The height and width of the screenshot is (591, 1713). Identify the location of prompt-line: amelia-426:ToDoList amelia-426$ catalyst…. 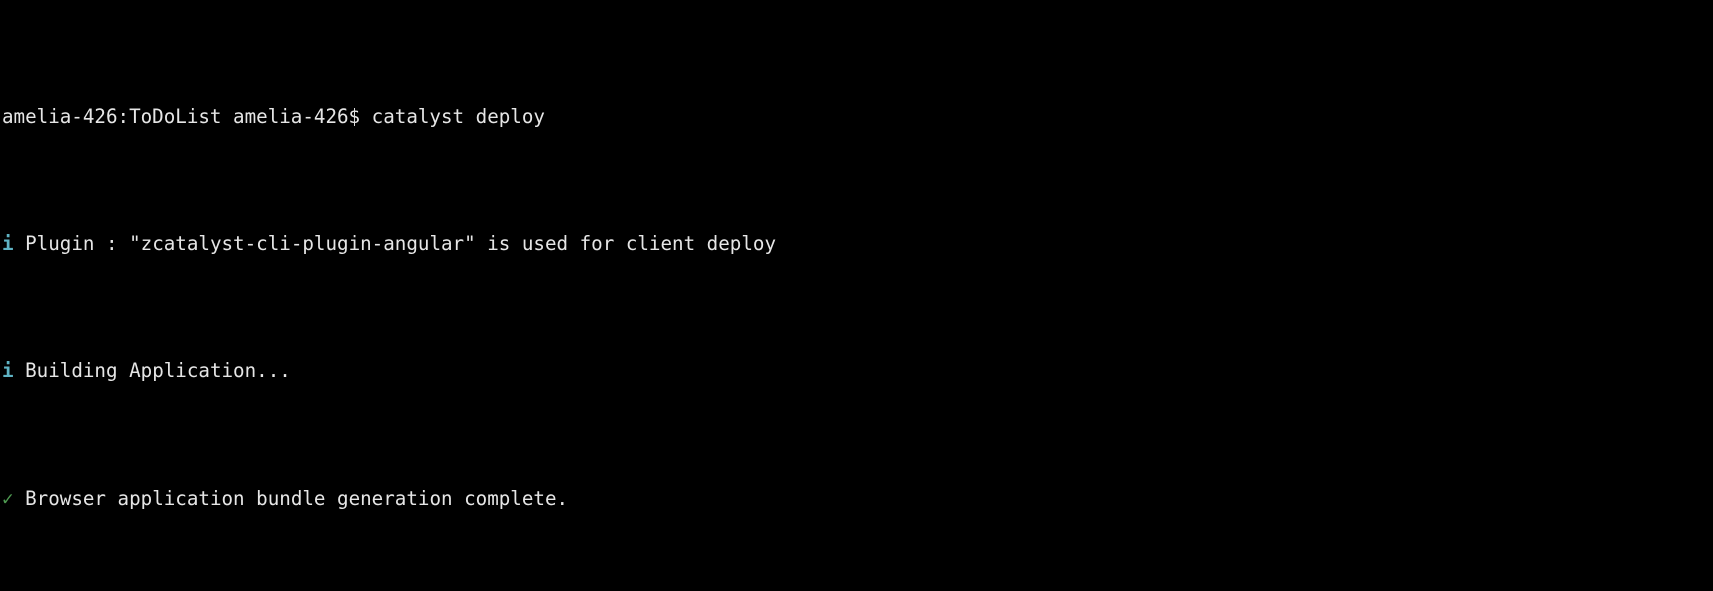
(857, 116).